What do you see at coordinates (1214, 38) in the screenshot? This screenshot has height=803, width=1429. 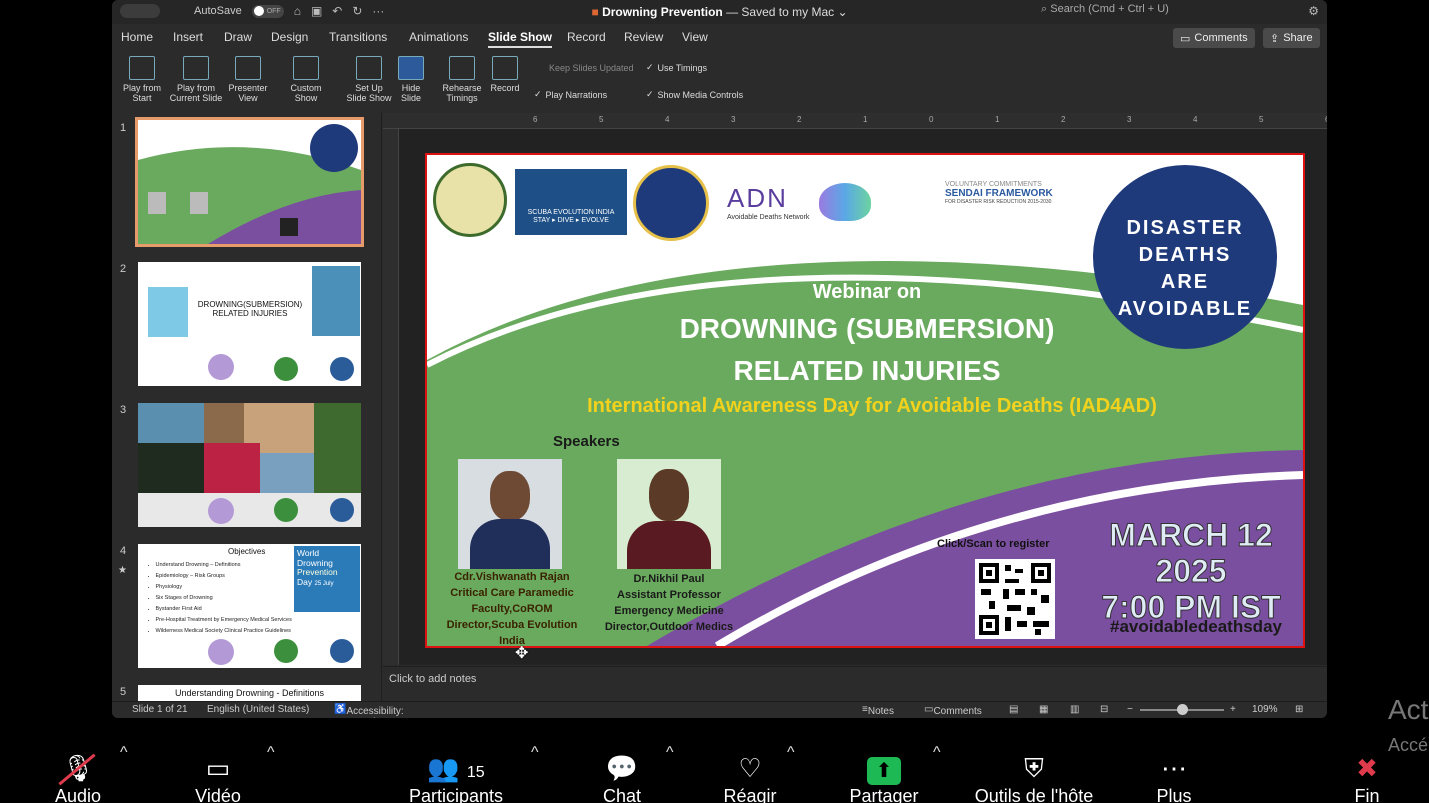 I see `comments-button: ▭ Comments` at bounding box center [1214, 38].